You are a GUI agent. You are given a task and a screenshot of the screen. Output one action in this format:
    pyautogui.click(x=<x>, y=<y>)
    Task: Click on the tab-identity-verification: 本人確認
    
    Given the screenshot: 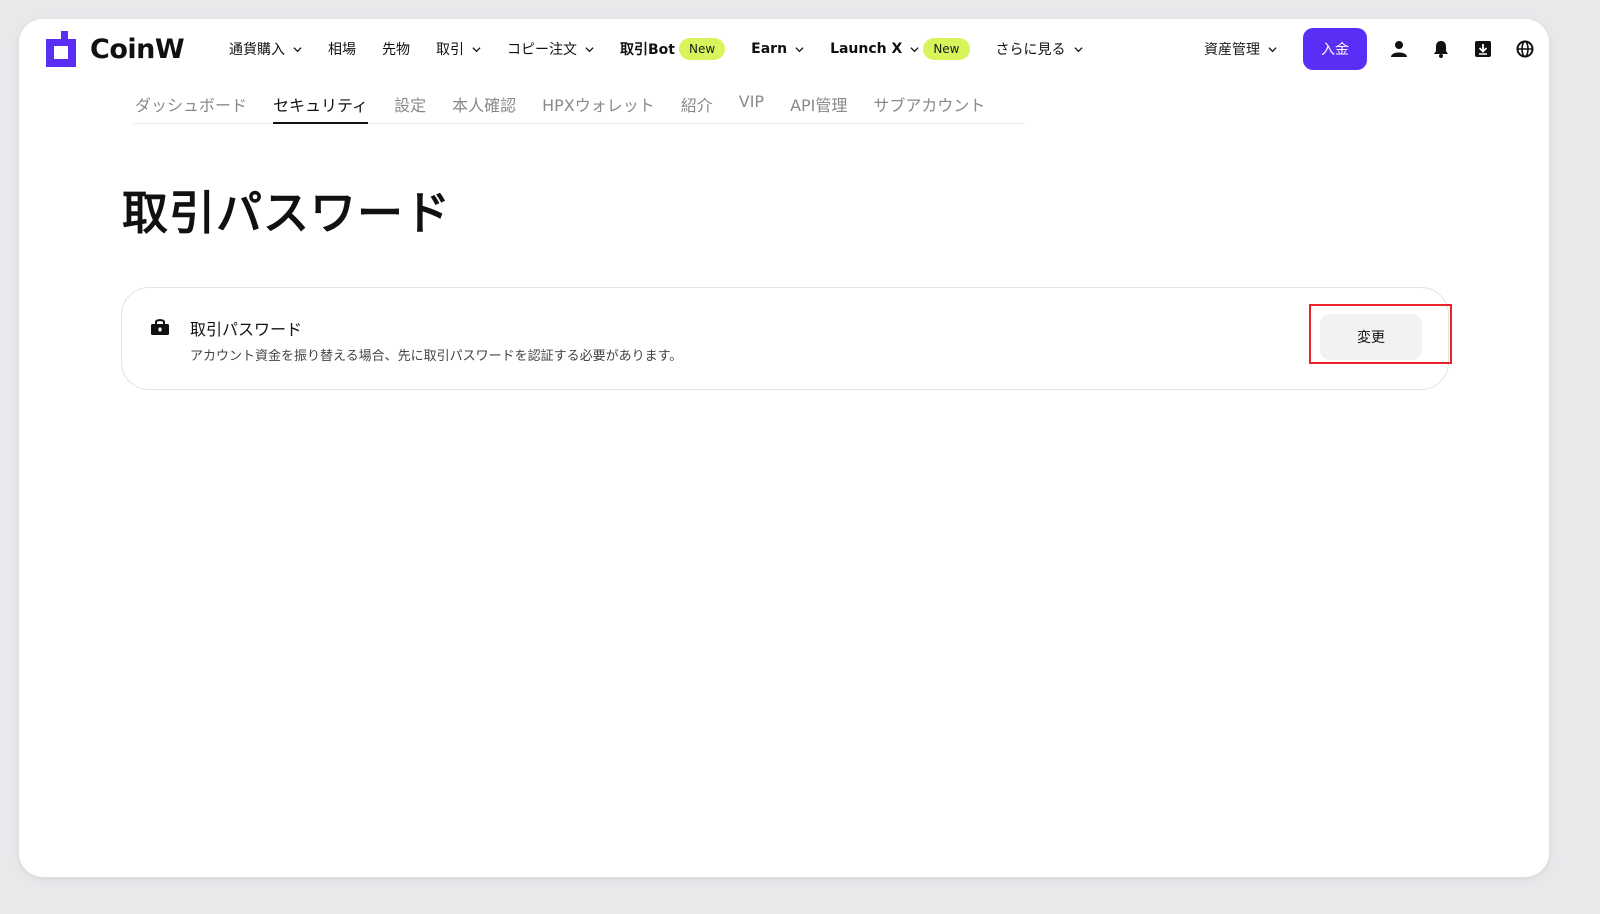 What is the action you would take?
    pyautogui.click(x=484, y=106)
    